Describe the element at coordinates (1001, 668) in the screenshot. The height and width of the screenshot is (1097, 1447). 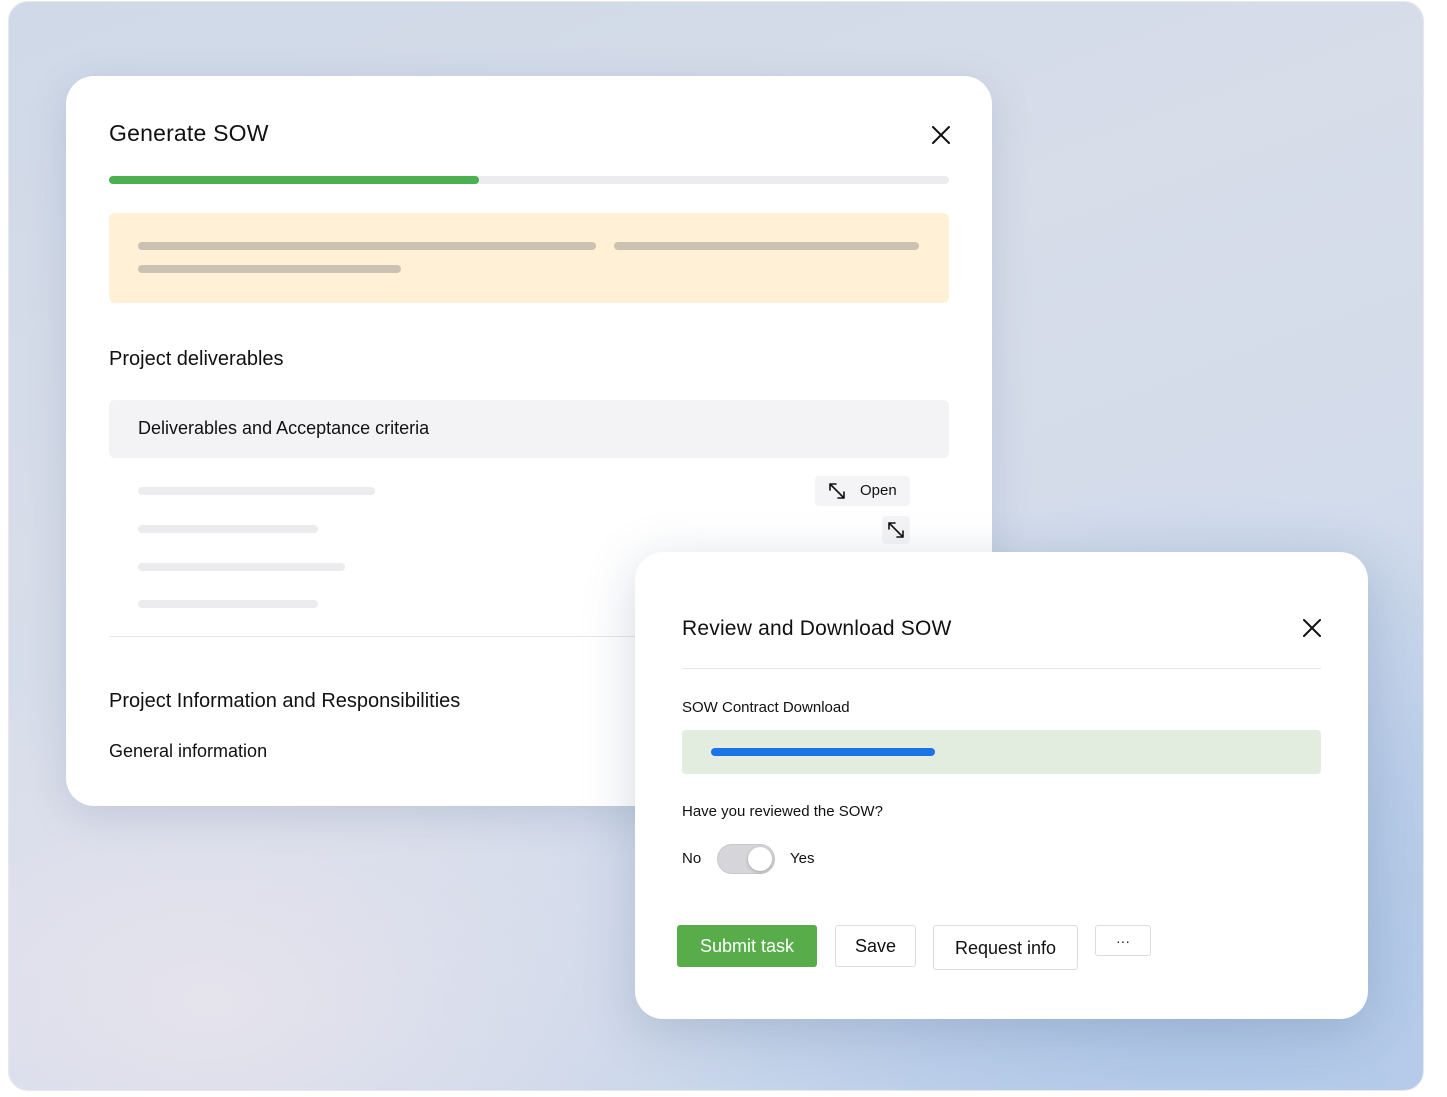
I see `header-divider` at that location.